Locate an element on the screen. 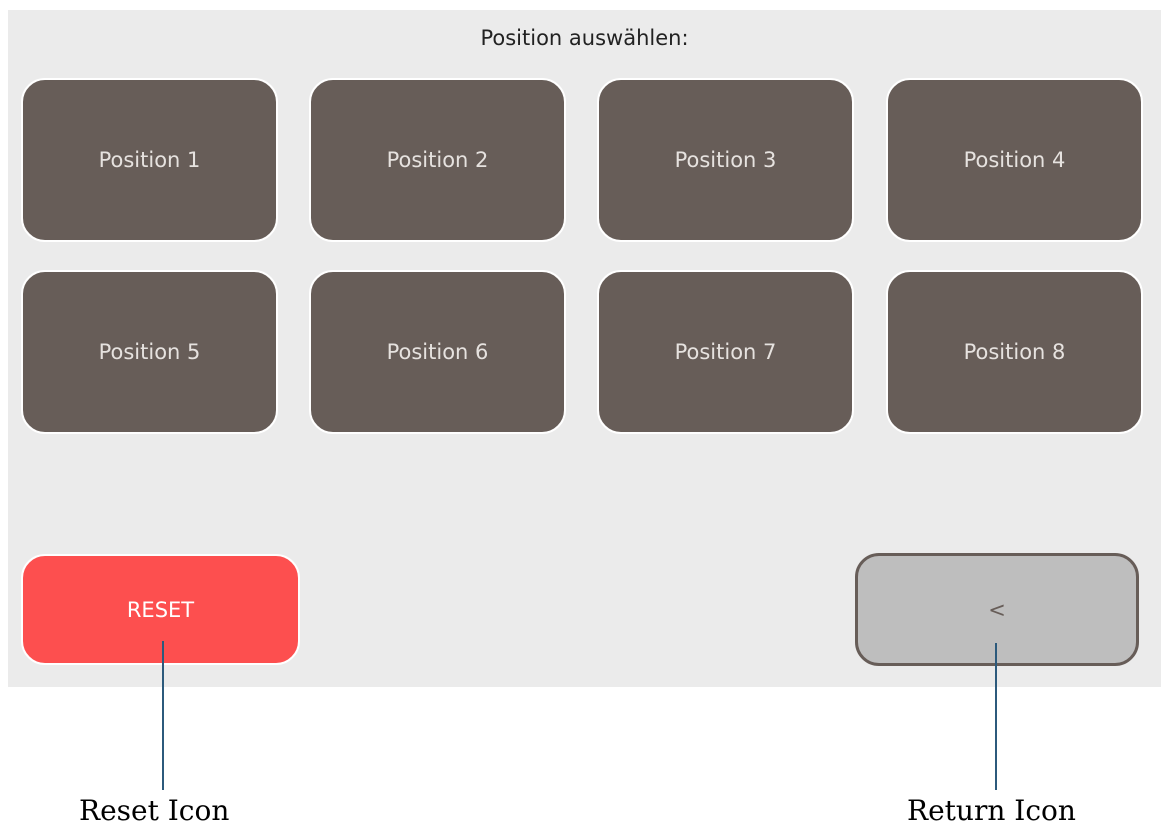 Image resolution: width=1161 pixels, height=828 pixels. position-6-button: Position 6 is located at coordinates (437, 352).